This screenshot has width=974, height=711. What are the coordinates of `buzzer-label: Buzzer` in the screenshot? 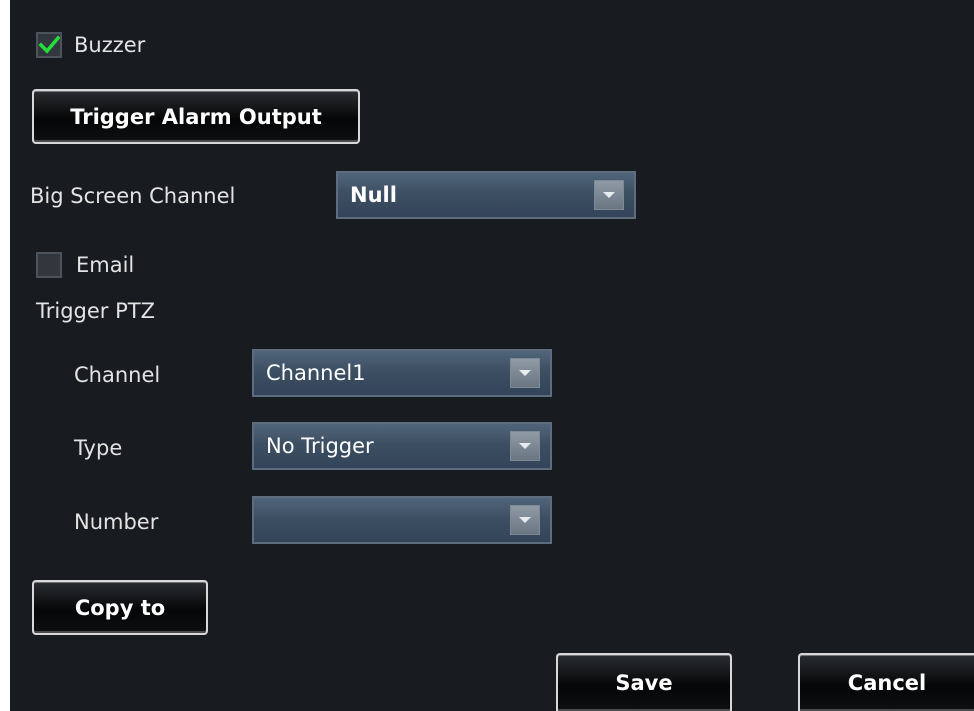 It's located at (110, 45).